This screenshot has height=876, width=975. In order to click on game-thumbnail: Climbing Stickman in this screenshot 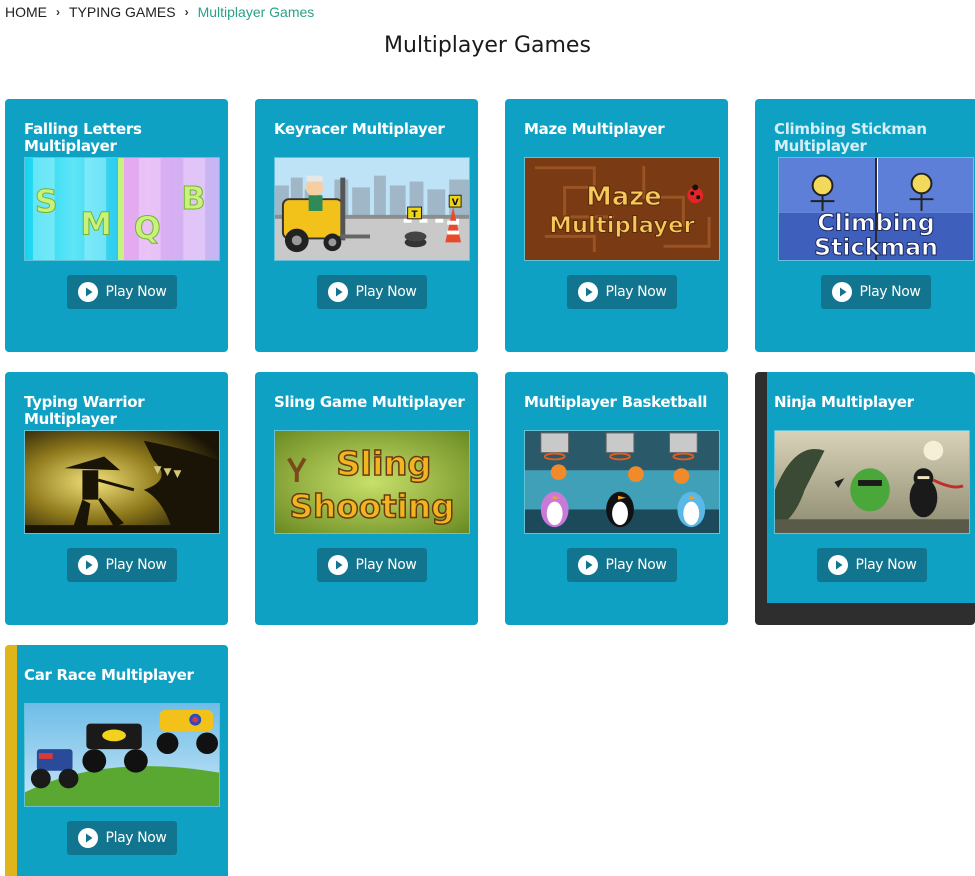, I will do `click(876, 209)`.